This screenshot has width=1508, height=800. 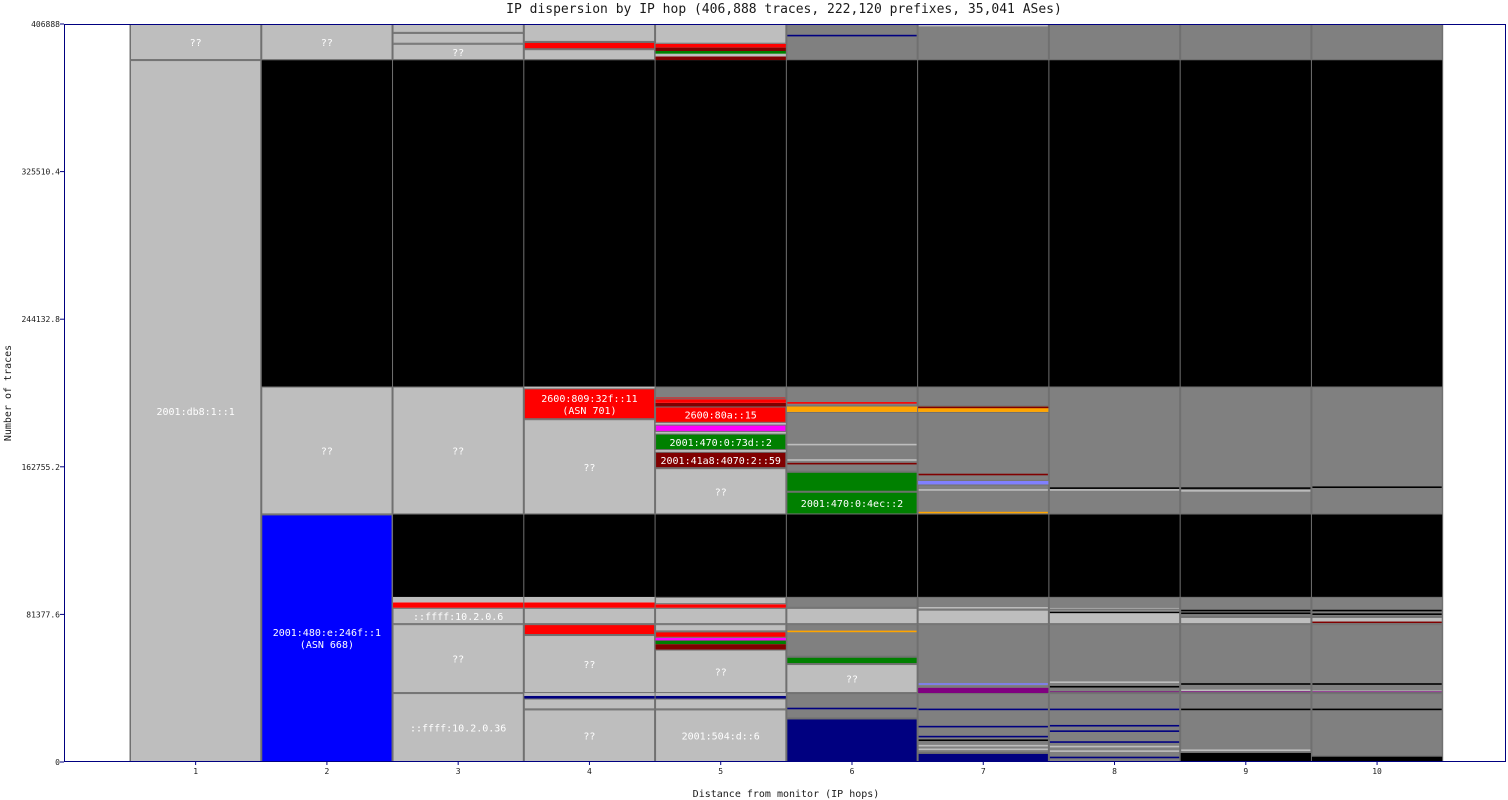 I want to click on hop-2-segment-1-label: ??, so click(x=327, y=451).